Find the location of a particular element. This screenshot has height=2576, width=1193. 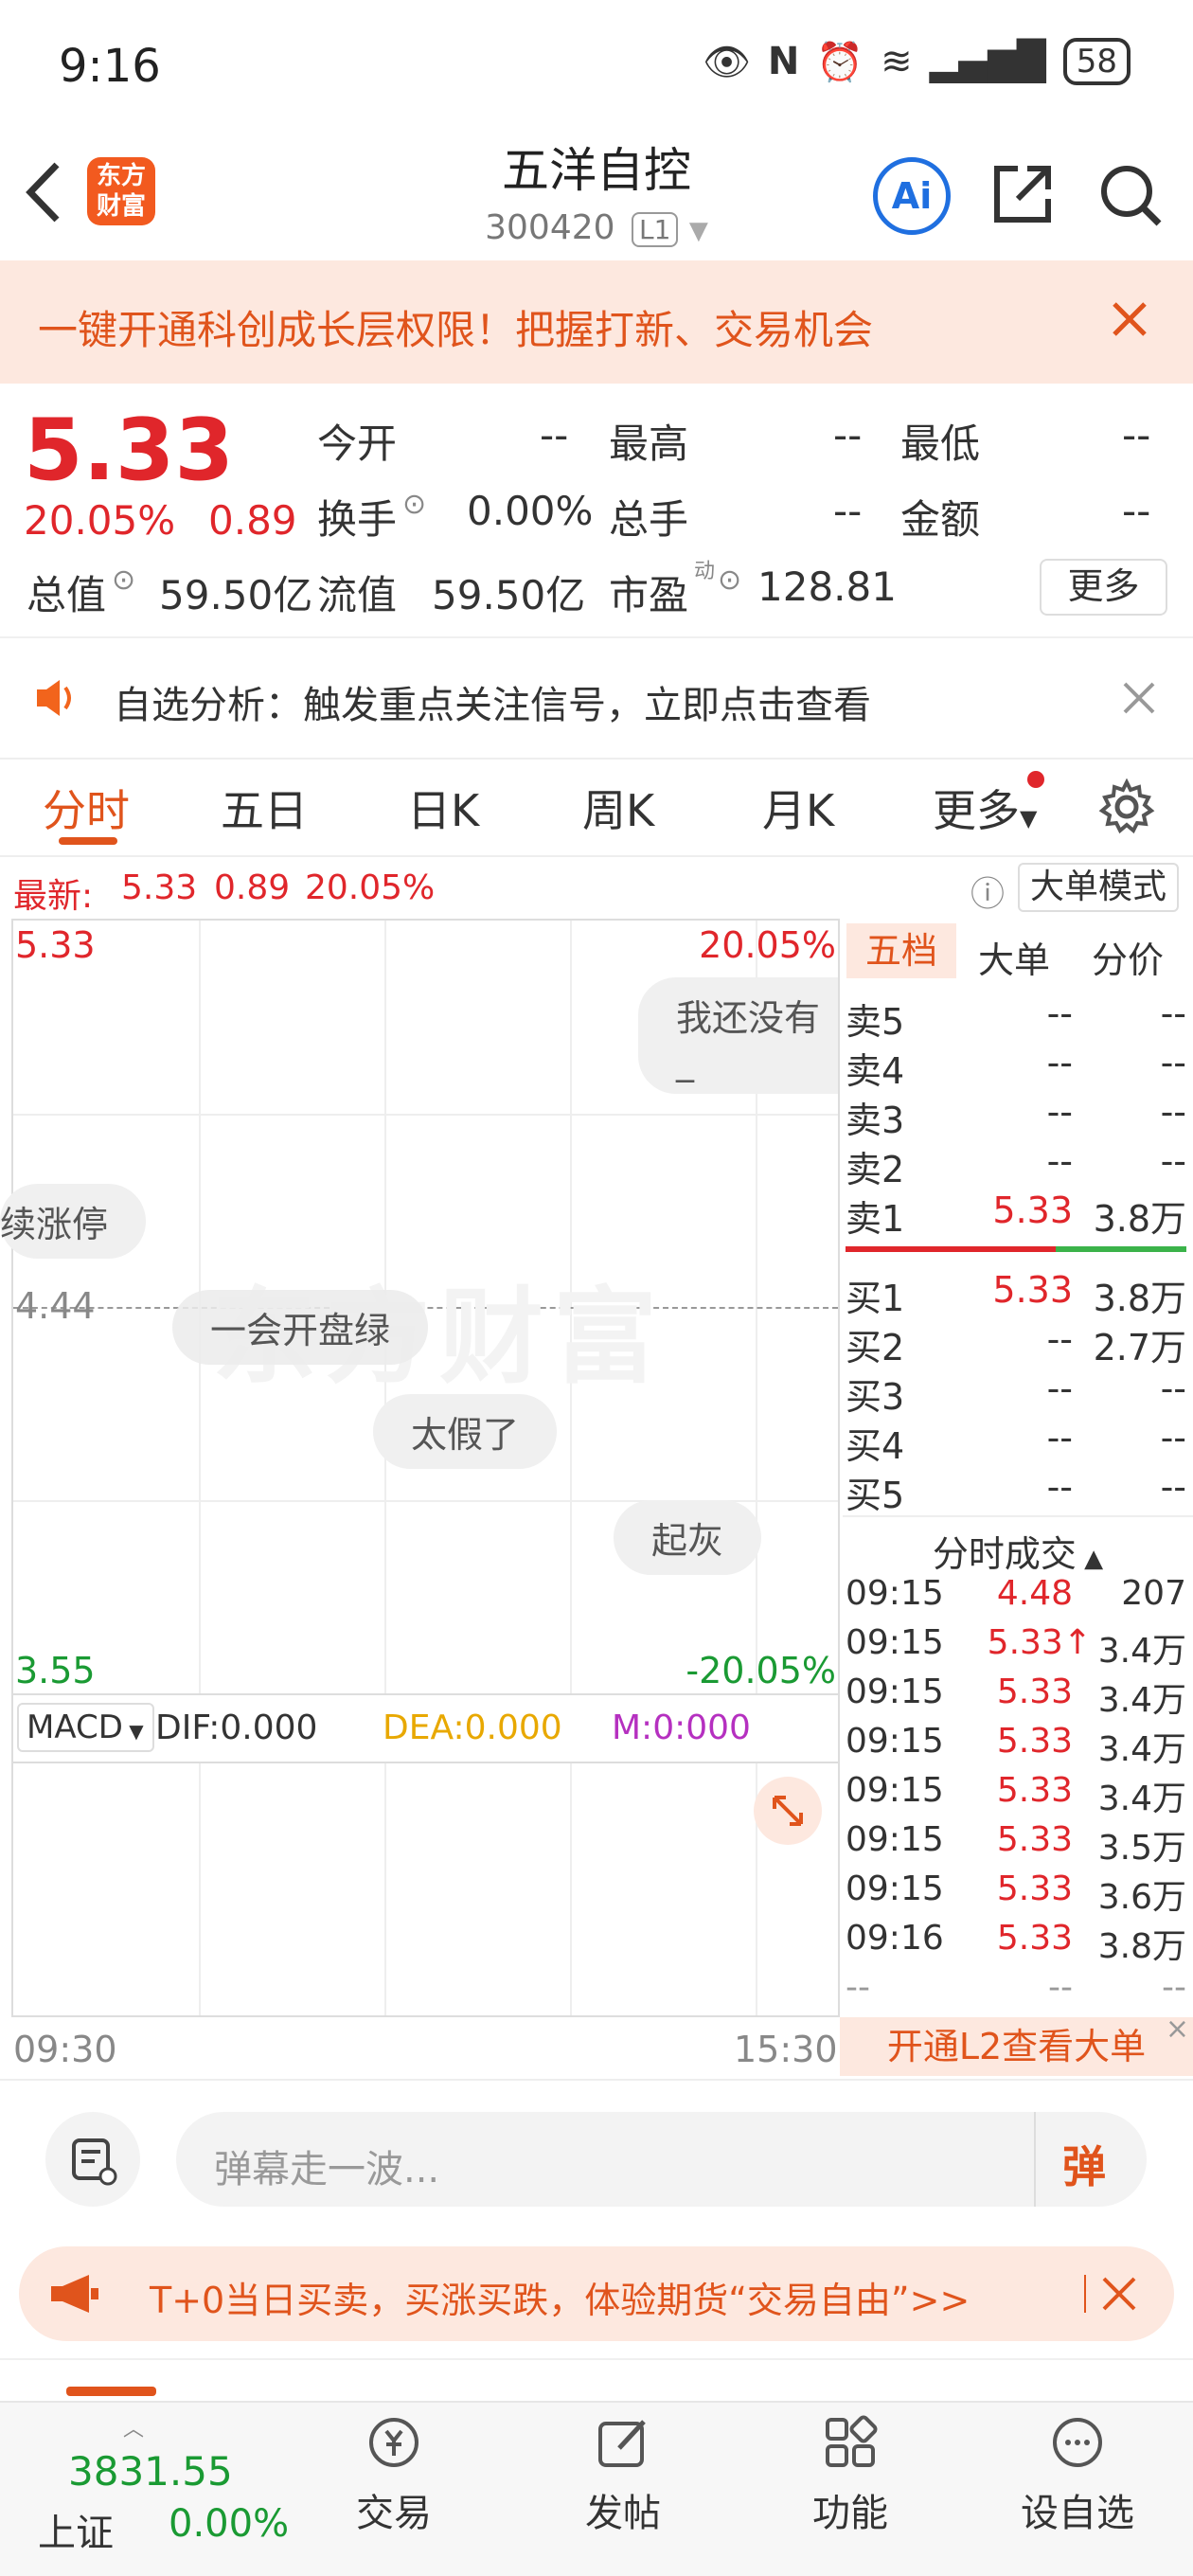

futures-promo: T+0当日买卖，买涨买跌，体验期货“交易自由”>> is located at coordinates (596, 2293).